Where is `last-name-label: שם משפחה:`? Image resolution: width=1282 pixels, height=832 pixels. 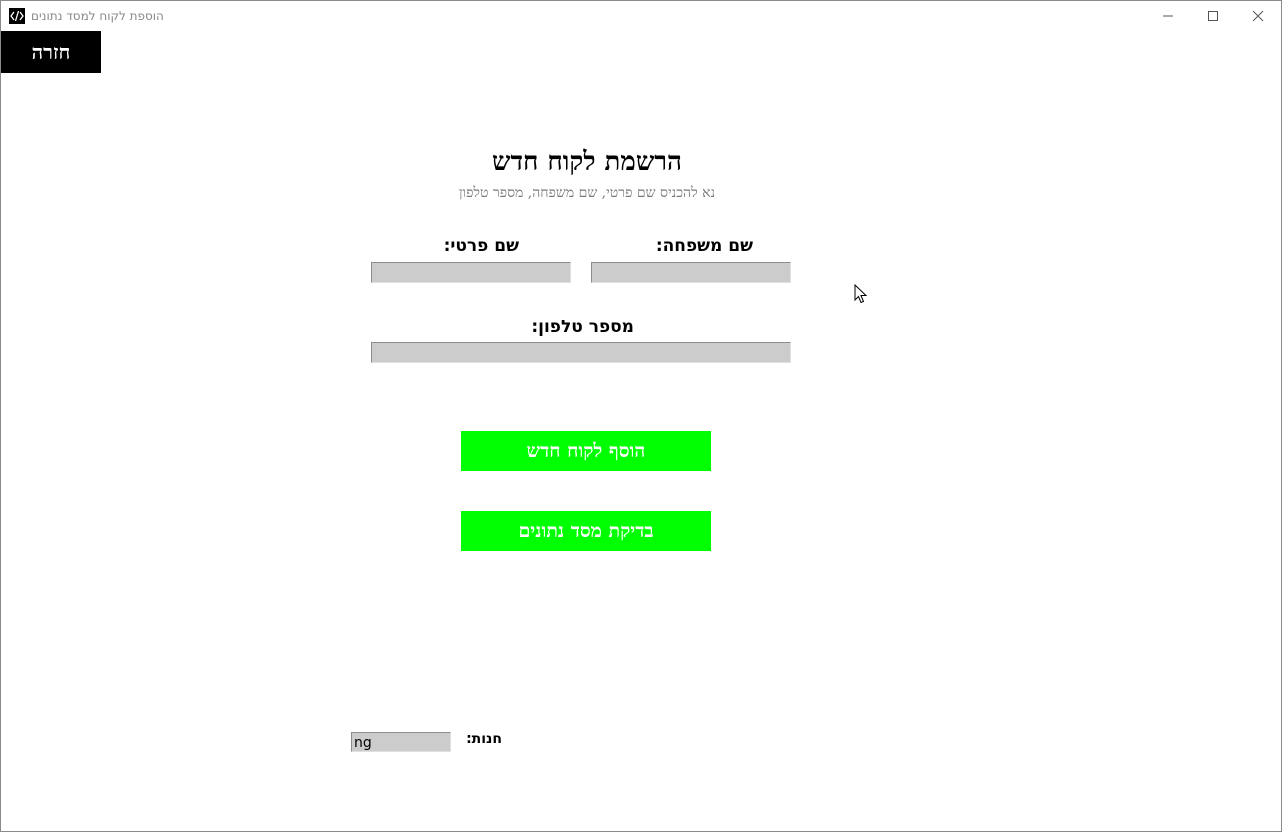 last-name-label: שם משפחה: is located at coordinates (704, 246).